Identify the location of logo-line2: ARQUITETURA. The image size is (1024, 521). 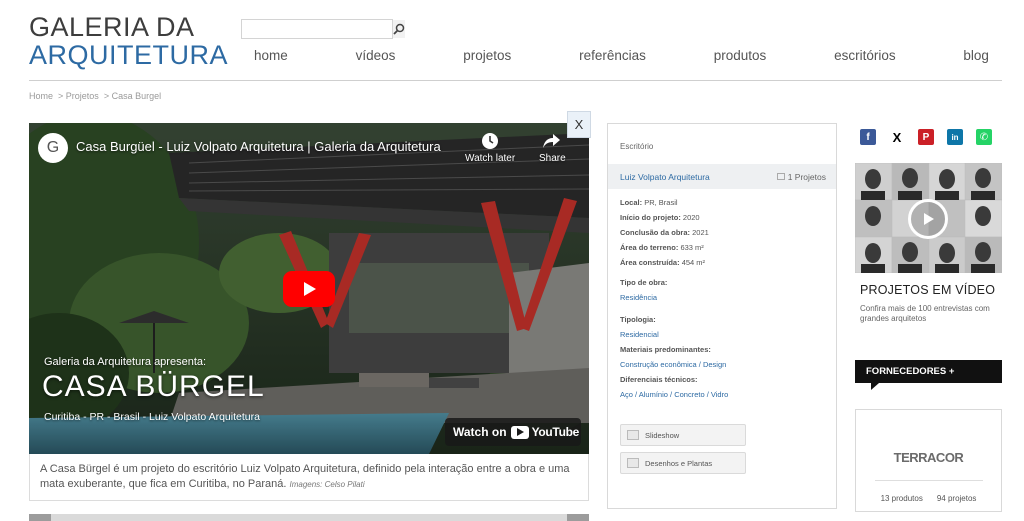
(129, 55).